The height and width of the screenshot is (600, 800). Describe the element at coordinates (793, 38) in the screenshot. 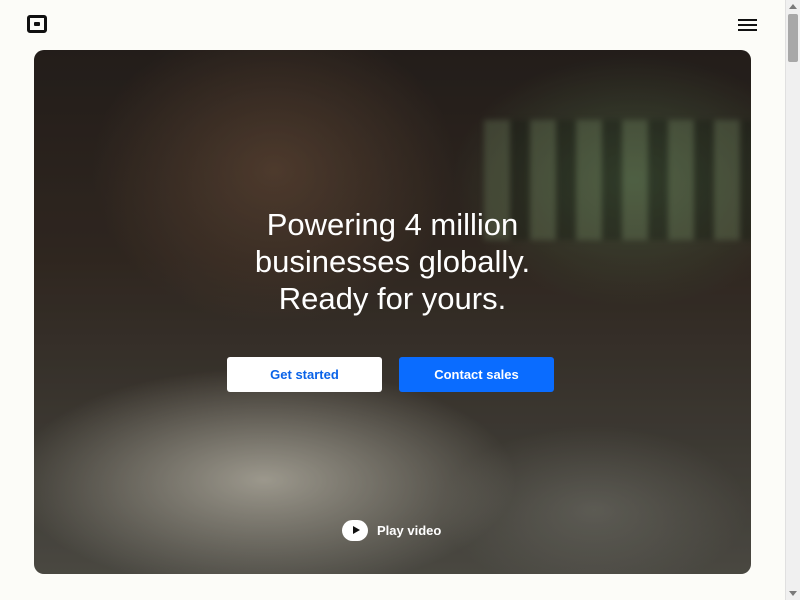

I see `scrollbar-thumb` at that location.